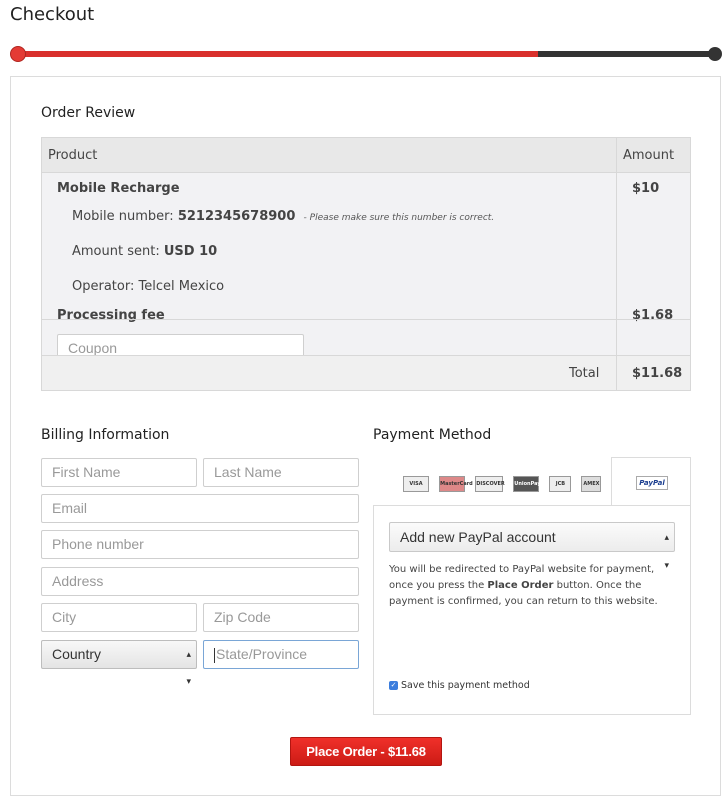 This screenshot has height=798, width=728. What do you see at coordinates (646, 188) in the screenshot?
I see `item-amount: $10` at bounding box center [646, 188].